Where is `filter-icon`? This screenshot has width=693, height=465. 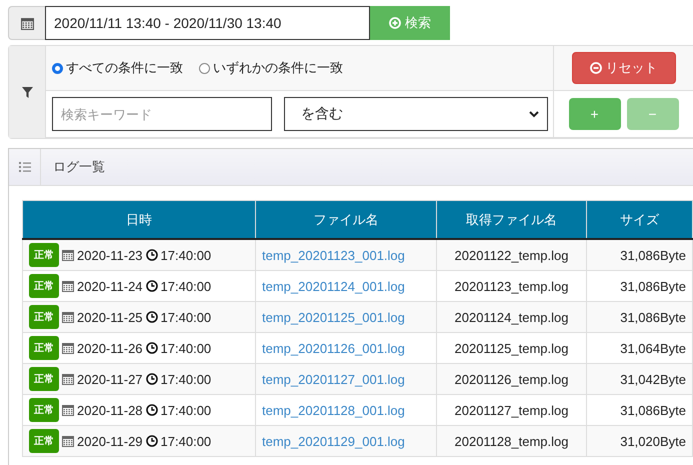 filter-icon is located at coordinates (27, 92).